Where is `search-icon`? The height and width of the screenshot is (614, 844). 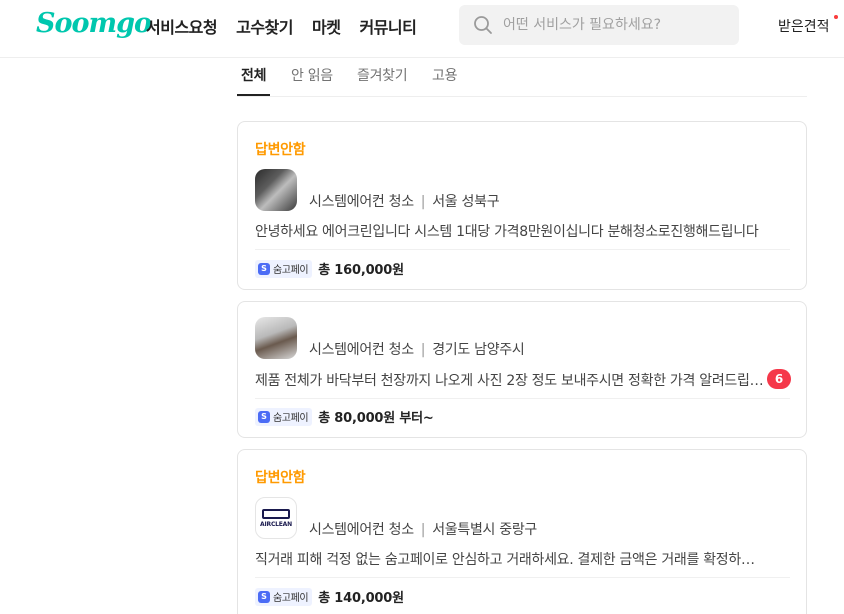 search-icon is located at coordinates (483, 25).